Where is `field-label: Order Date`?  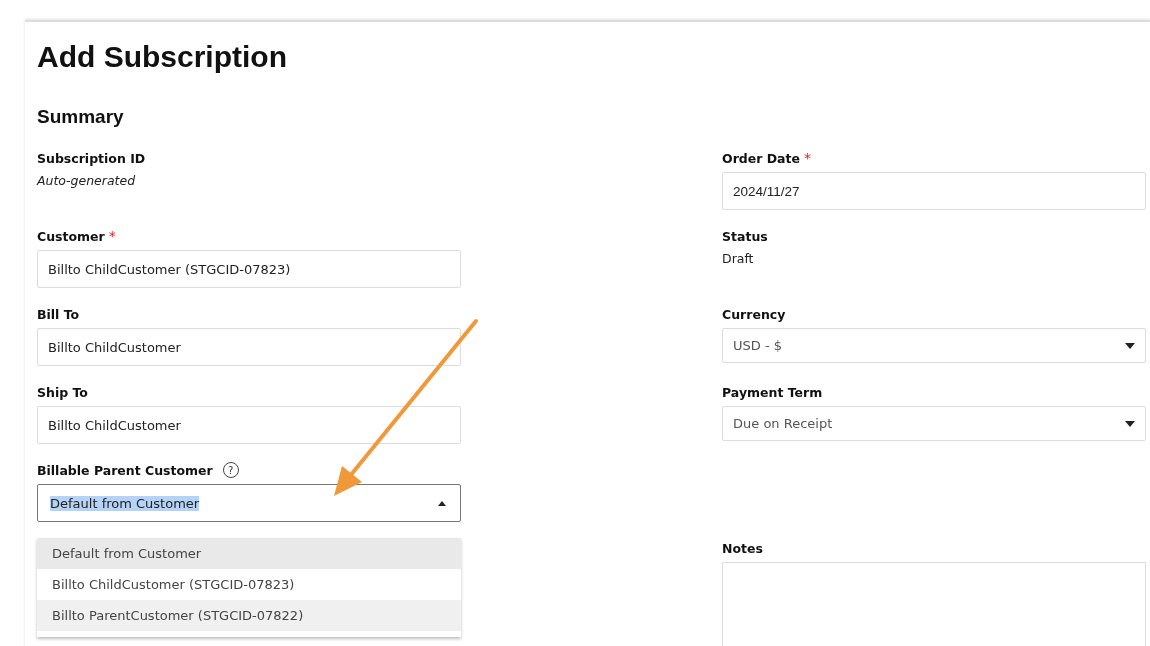
field-label: Order Date is located at coordinates (761, 158).